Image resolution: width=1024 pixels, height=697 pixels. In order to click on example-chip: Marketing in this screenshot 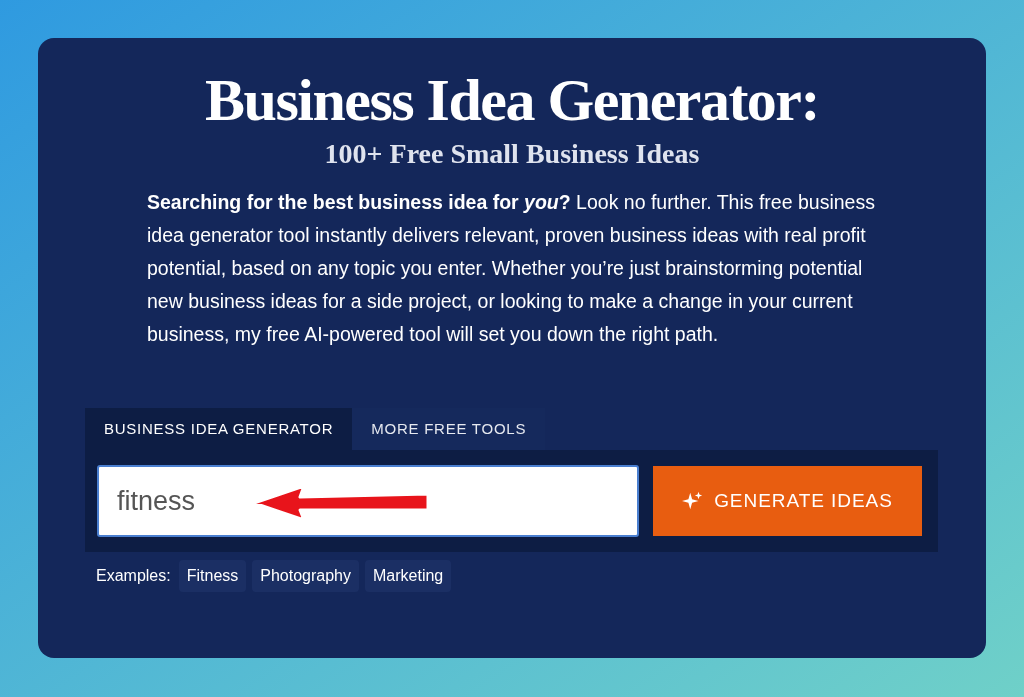, I will do `click(408, 576)`.